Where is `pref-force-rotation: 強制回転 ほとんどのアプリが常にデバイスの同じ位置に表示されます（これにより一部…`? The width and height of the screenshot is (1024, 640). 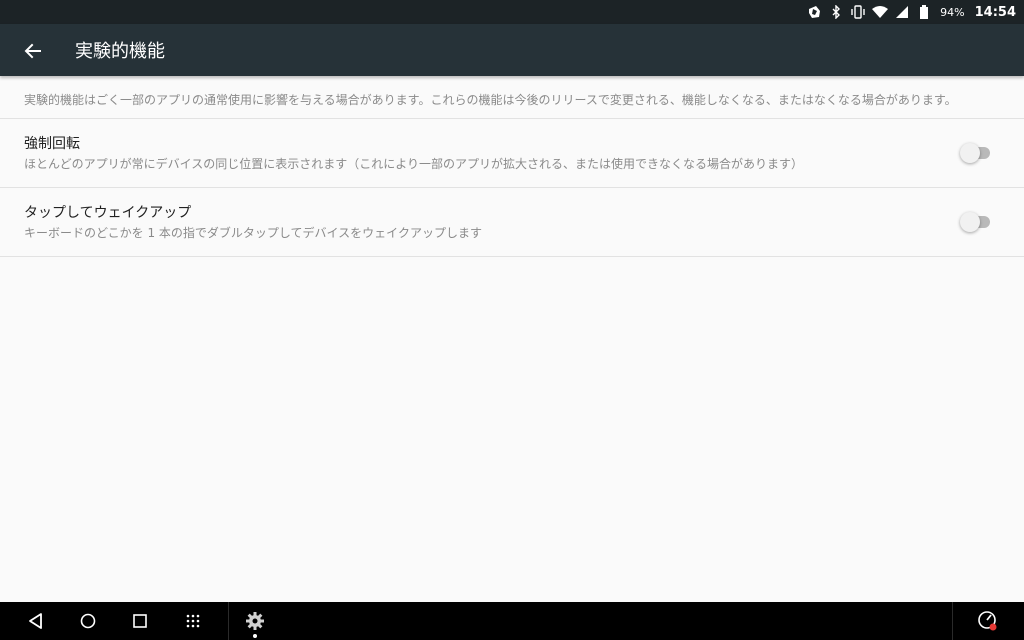
pref-force-rotation: 強制回転 ほとんどのアプリが常にデバイスの同じ位置に表示されます（これにより一部… is located at coordinates (512, 153).